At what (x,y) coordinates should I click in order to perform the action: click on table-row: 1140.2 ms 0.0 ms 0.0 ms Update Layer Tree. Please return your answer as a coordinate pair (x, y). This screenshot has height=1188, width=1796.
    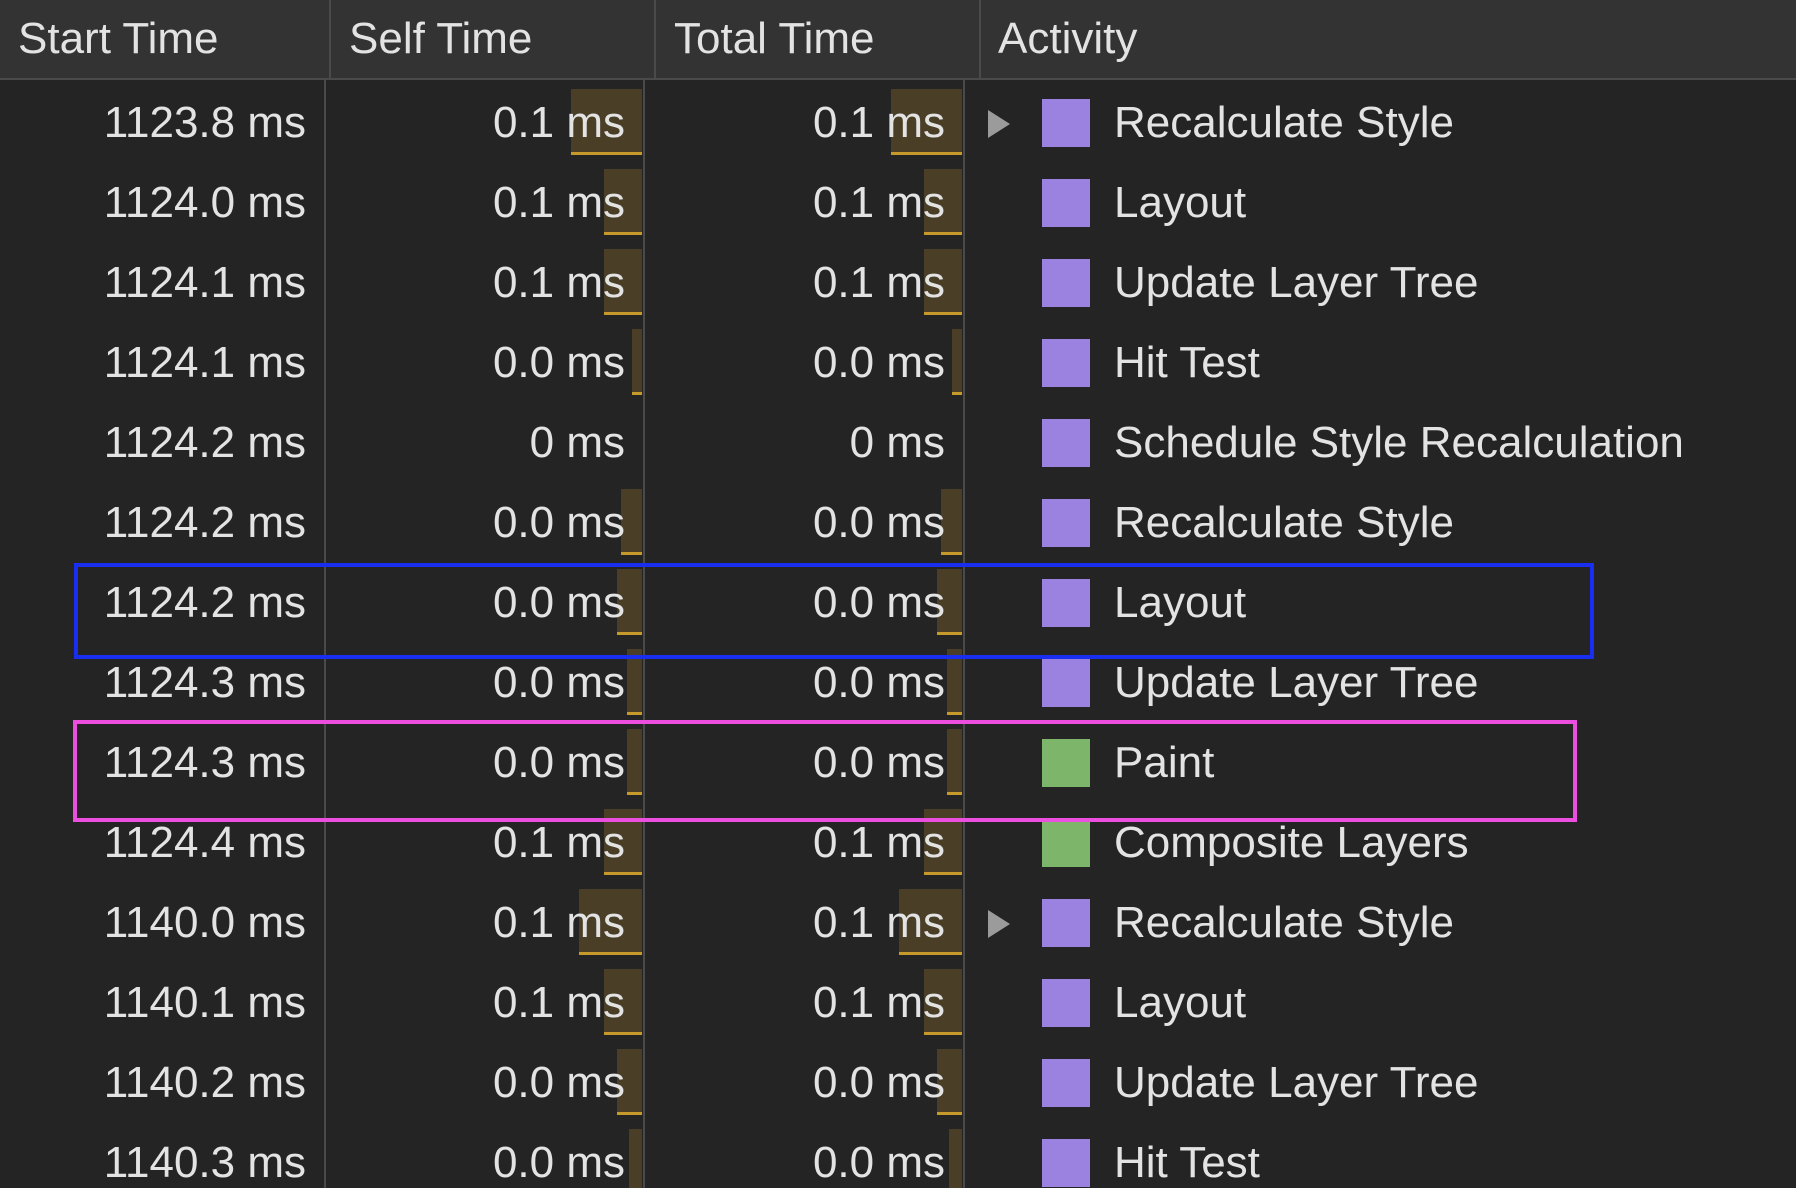
    Looking at the image, I should click on (898, 1083).